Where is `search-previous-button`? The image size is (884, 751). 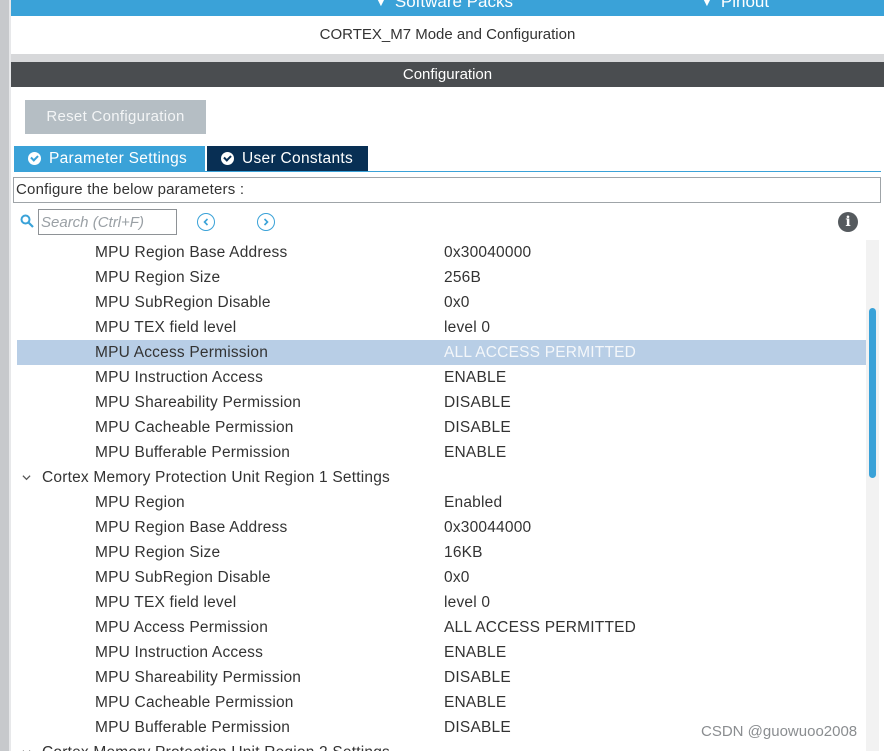 search-previous-button is located at coordinates (206, 222).